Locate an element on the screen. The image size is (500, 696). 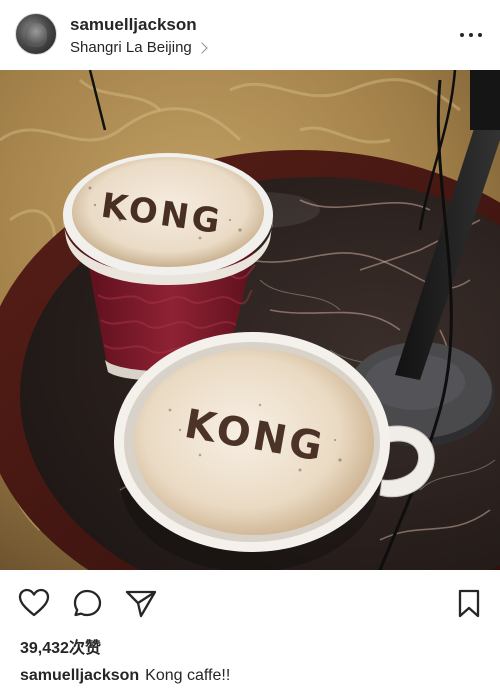
like-count: 39,432次赞 is located at coordinates (60, 646).